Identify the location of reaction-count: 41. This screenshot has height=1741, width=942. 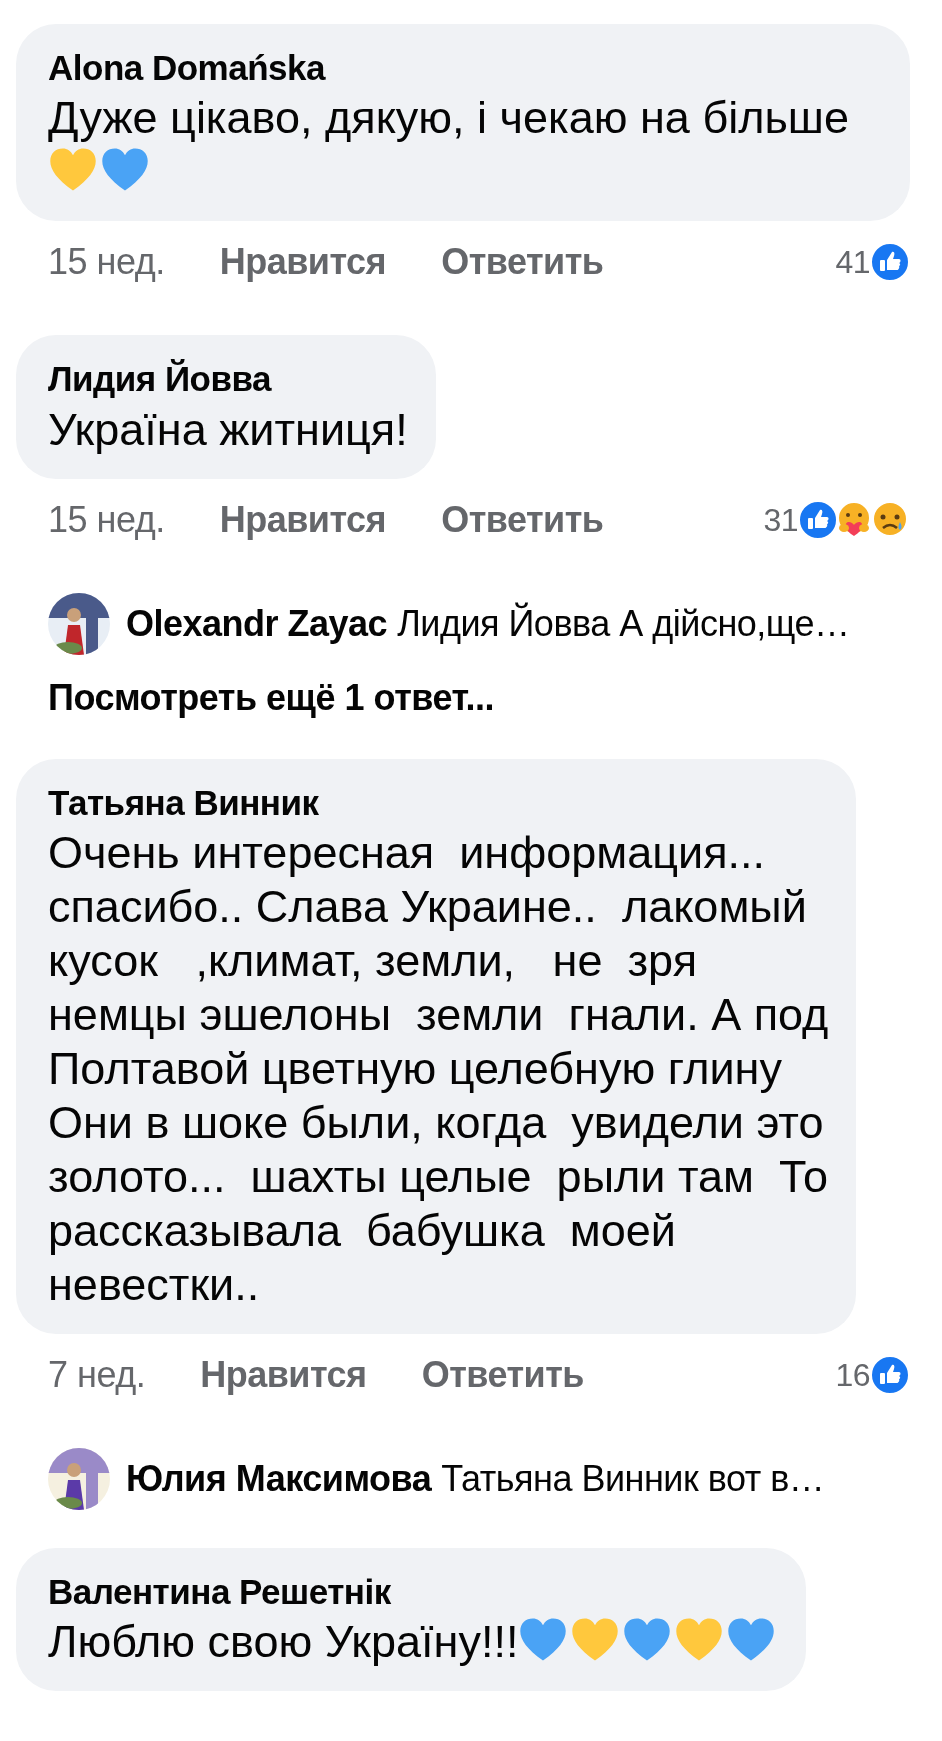
(852, 263).